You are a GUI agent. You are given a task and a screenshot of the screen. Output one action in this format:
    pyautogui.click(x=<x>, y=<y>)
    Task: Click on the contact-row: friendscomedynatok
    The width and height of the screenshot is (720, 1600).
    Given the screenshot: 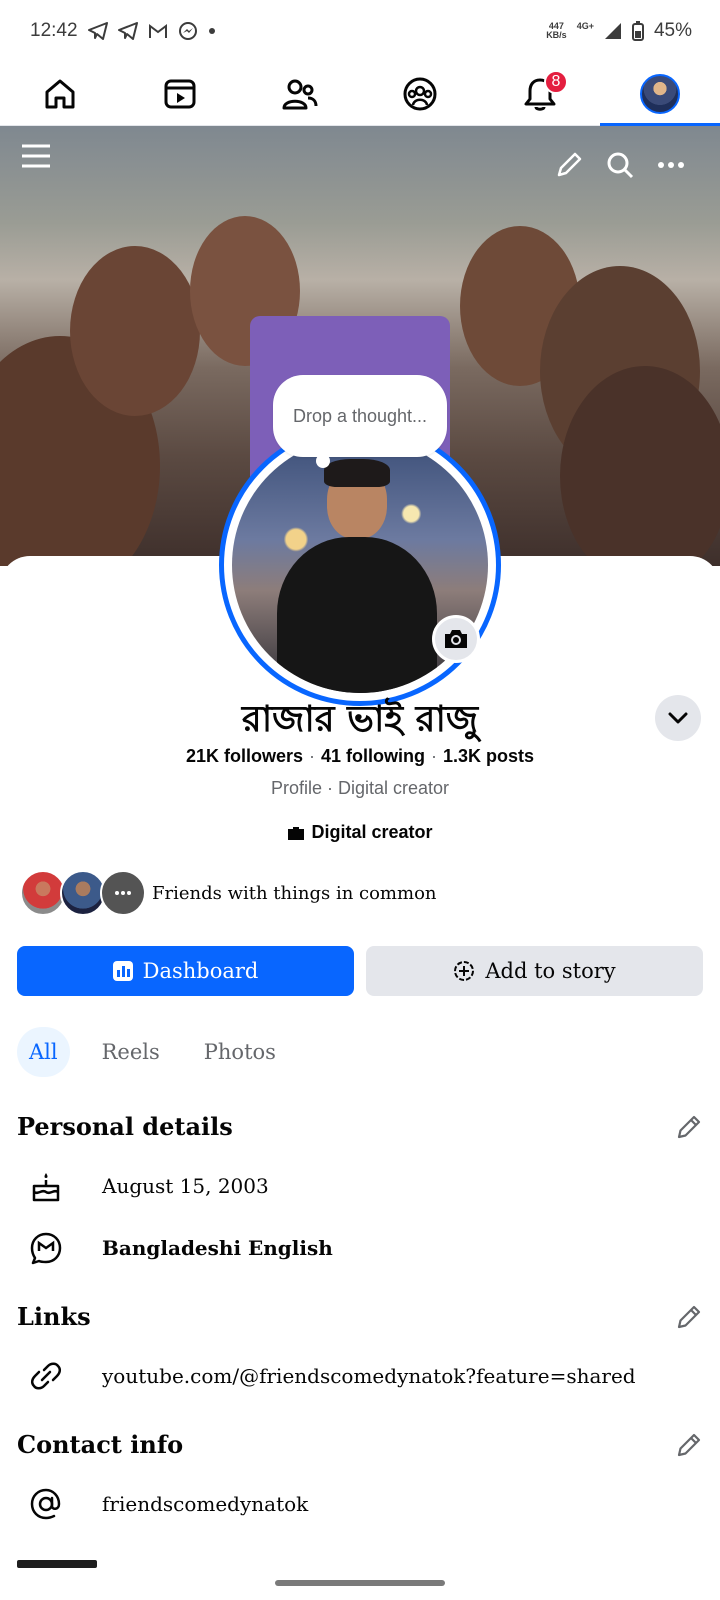 What is the action you would take?
    pyautogui.click(x=168, y=1504)
    